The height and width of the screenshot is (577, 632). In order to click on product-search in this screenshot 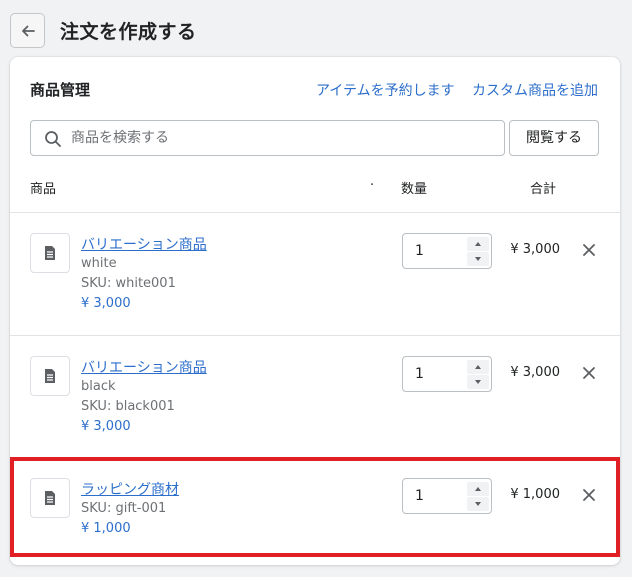, I will do `click(267, 138)`.